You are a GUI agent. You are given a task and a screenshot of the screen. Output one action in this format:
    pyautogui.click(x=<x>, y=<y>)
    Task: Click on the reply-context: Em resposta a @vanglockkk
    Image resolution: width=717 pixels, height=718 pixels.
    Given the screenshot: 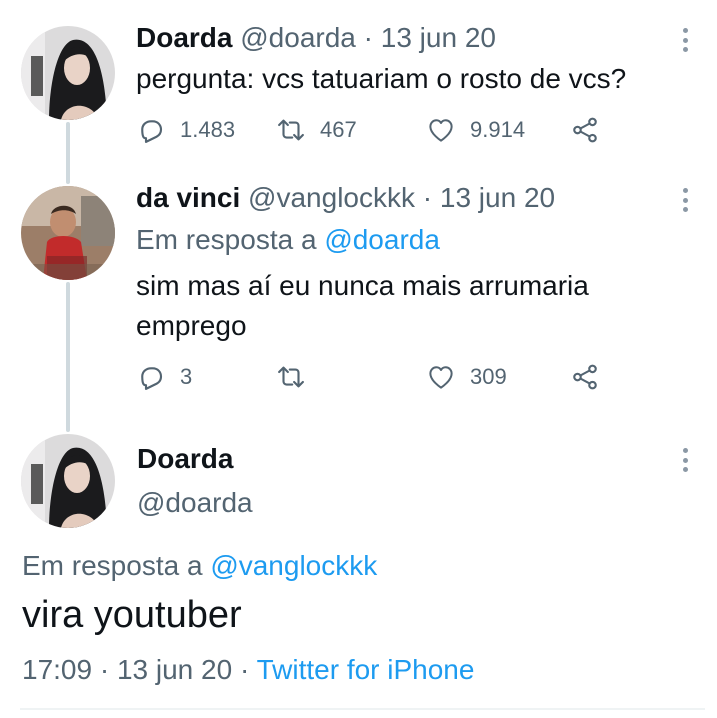 What is the action you would take?
    pyautogui.click(x=199, y=566)
    